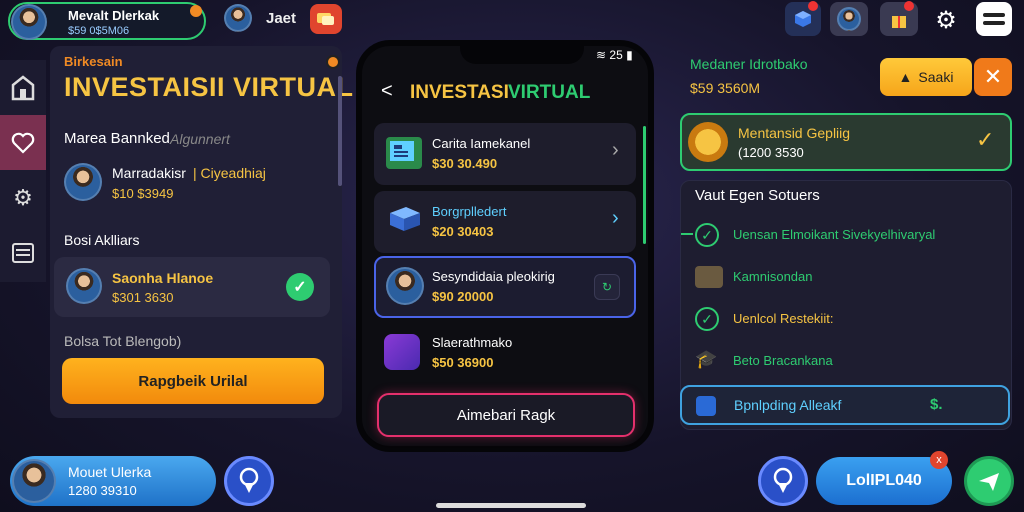 The image size is (1024, 512). I want to click on profile-chip: Mevalt Dlerkak $59 0$5M06, so click(107, 21).